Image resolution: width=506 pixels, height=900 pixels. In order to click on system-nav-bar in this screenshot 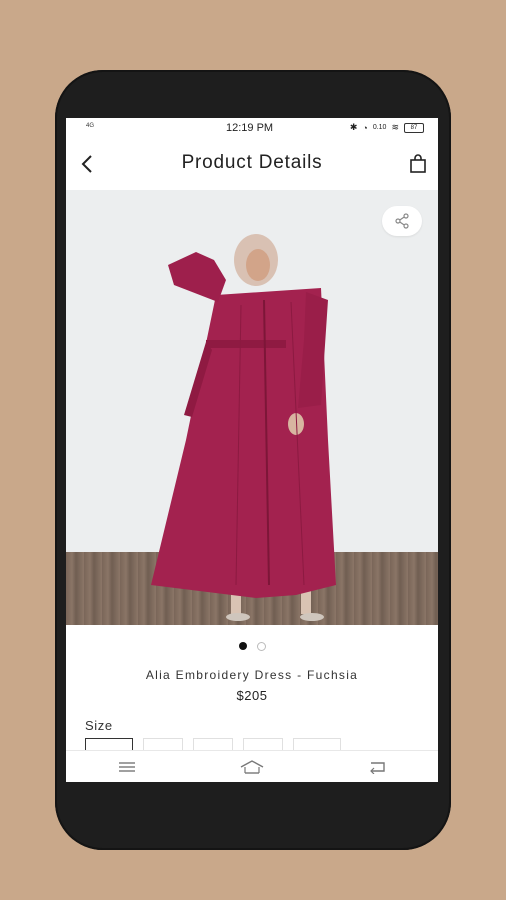, I will do `click(252, 766)`.